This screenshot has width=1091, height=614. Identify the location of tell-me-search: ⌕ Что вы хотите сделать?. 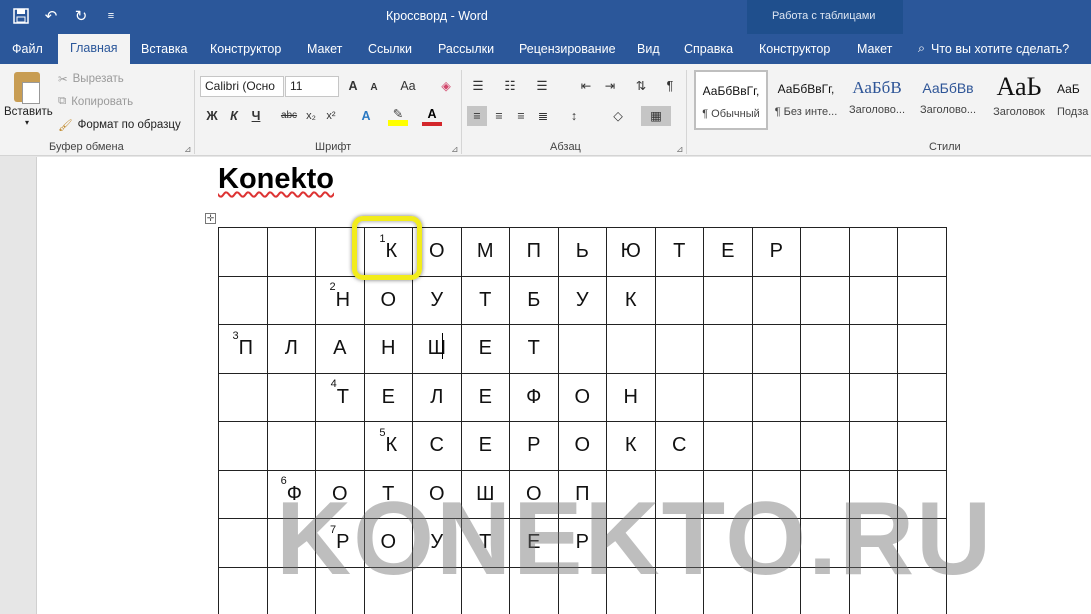
(993, 48).